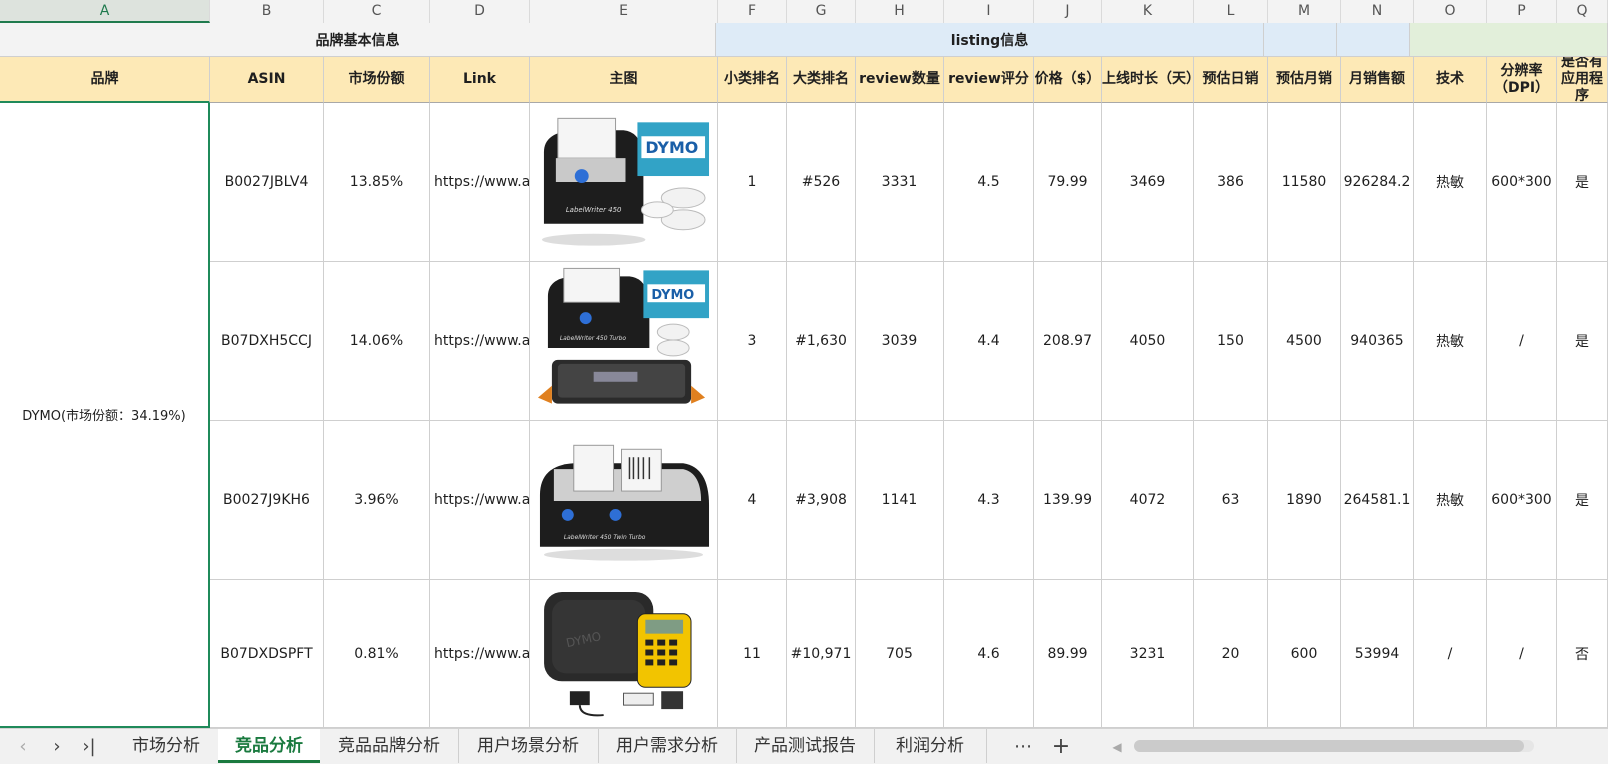  I want to click on cell-price: 208.97, so click(1068, 341).